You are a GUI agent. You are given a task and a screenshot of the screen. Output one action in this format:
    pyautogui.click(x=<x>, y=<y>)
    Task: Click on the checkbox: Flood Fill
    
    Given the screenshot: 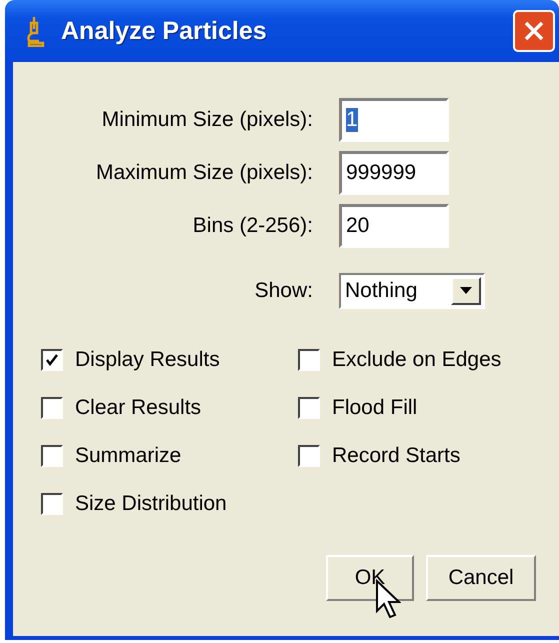 What is the action you would take?
    pyautogui.click(x=428, y=408)
    